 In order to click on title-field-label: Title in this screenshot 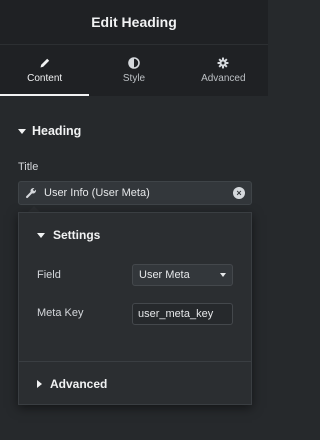, I will do `click(28, 167)`.